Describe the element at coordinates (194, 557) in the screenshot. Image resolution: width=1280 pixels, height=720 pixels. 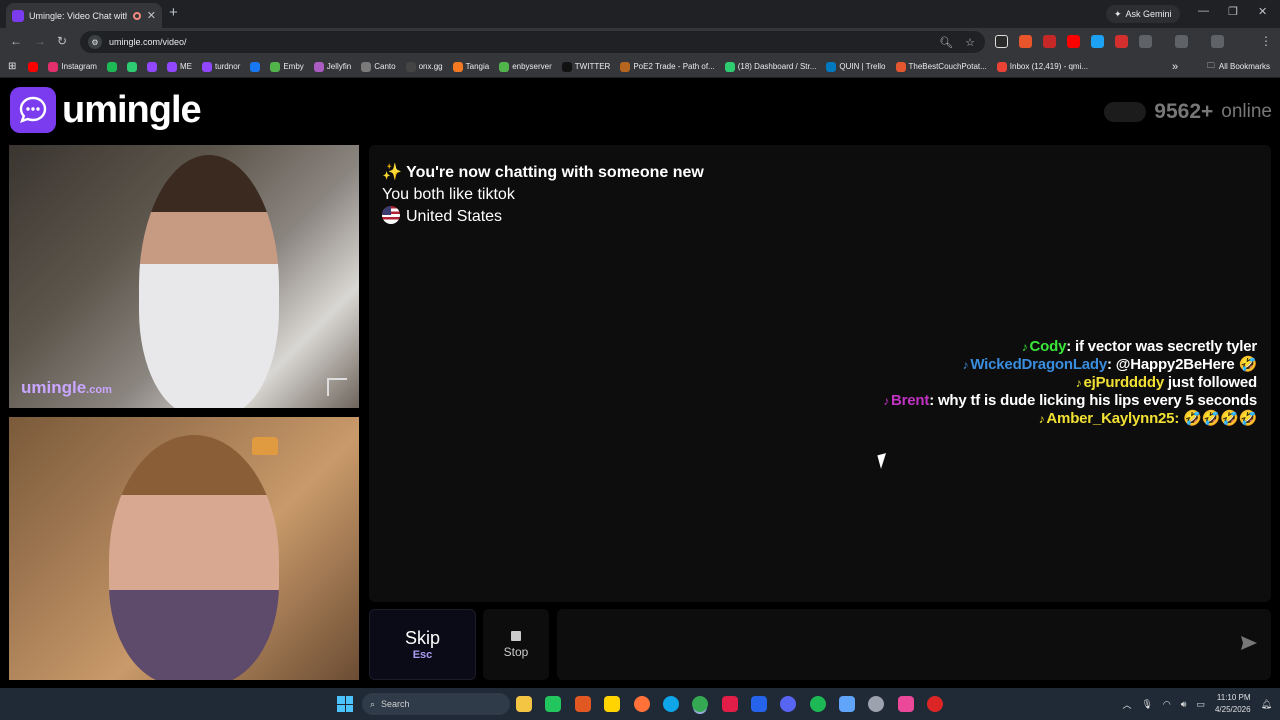
I see `self-video-feed` at that location.